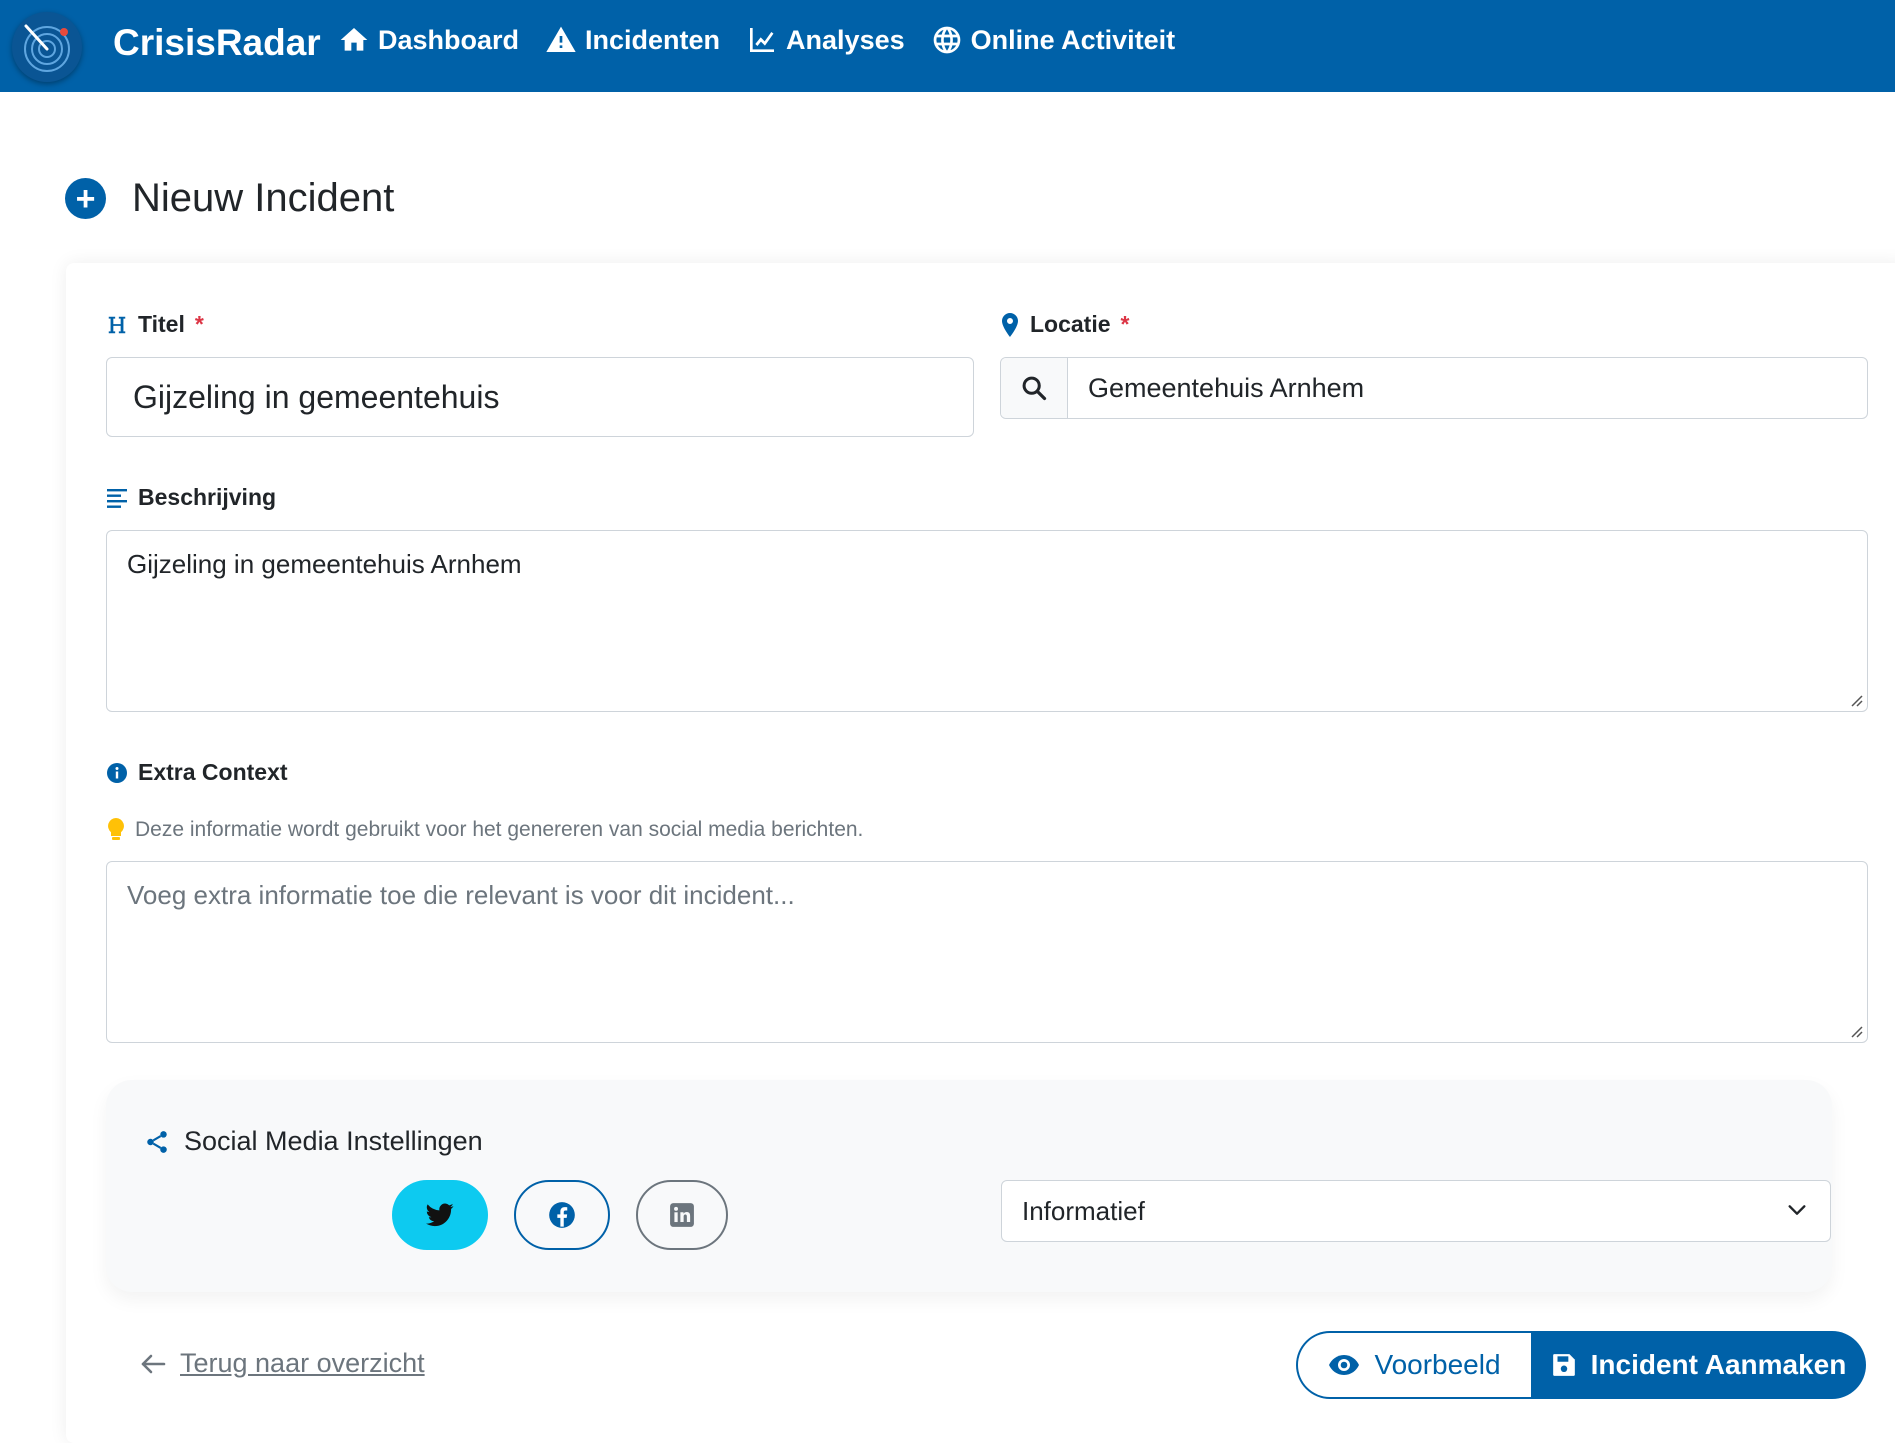 This screenshot has height=1443, width=1895. I want to click on nav-item-incidenten: Incidenten, so click(632, 40).